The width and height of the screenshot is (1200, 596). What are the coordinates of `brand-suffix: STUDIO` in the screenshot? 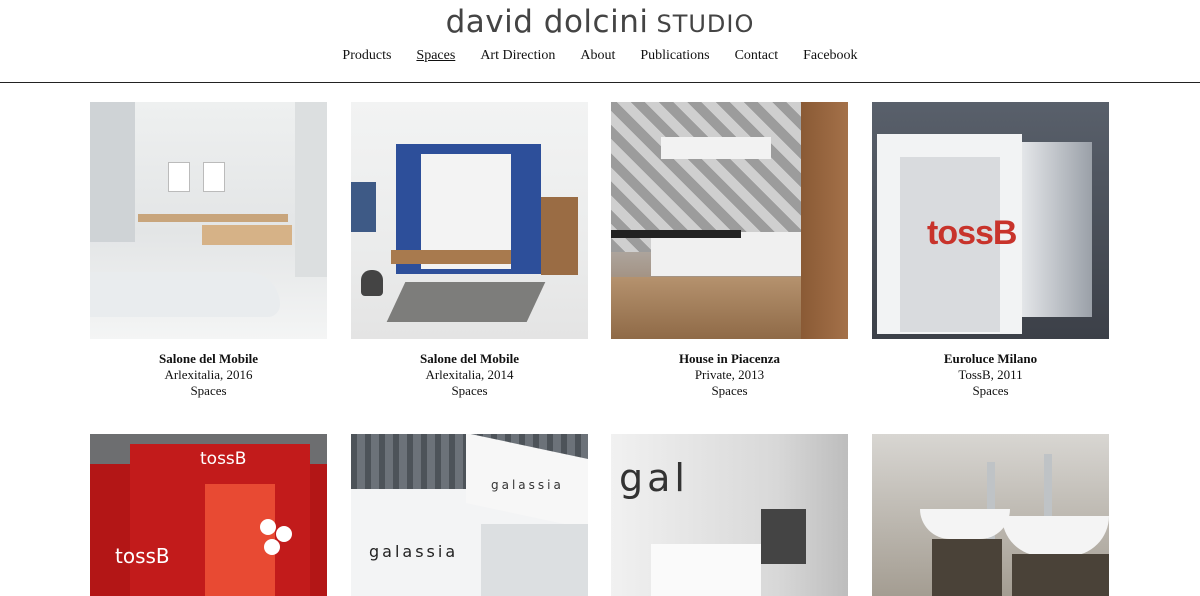 It's located at (705, 24).